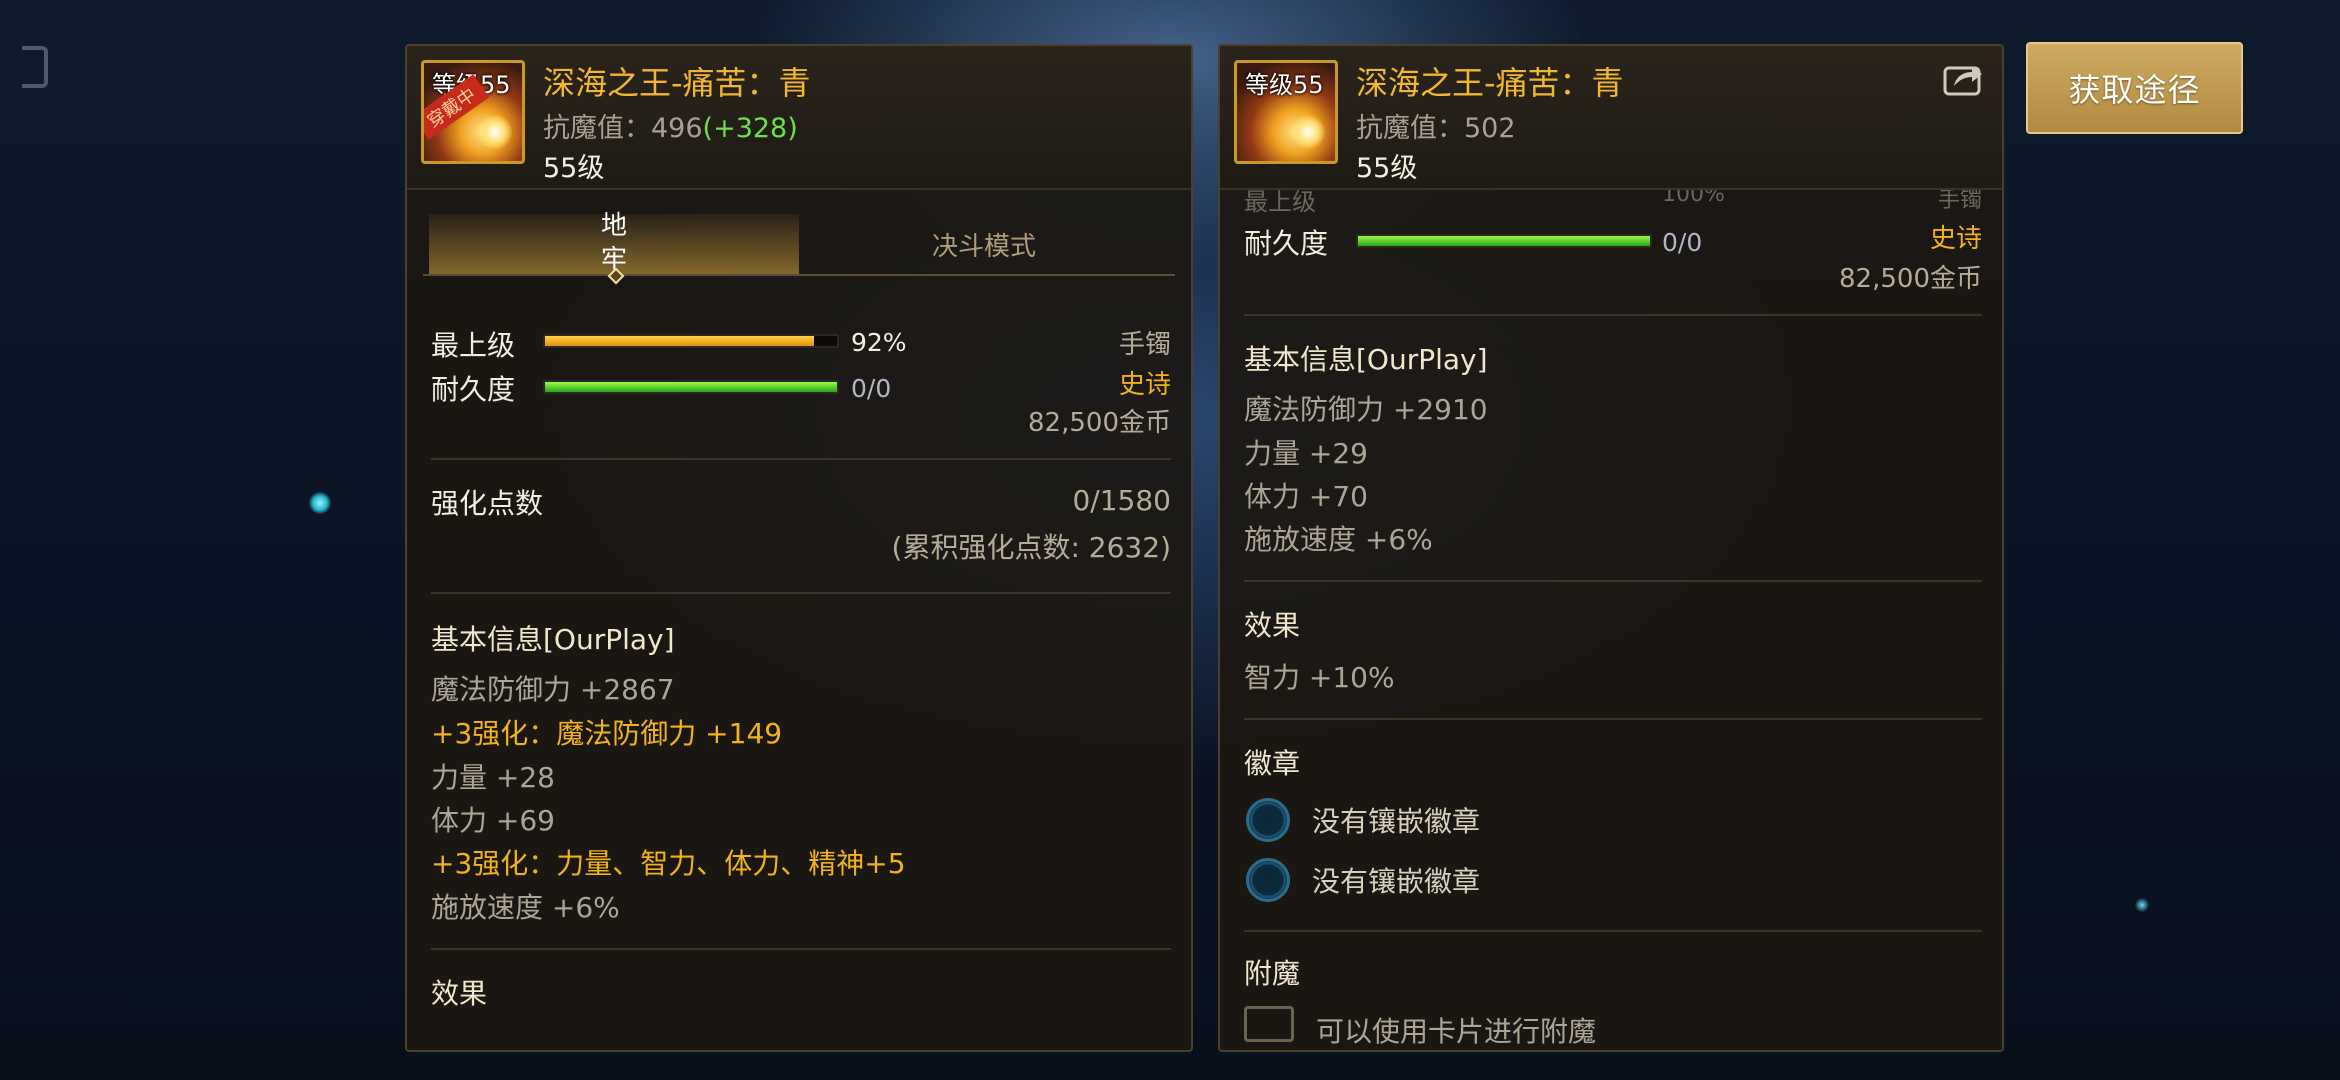  Describe the element at coordinates (1306, 453) in the screenshot. I see `stat-line: 力量 +29` at that location.